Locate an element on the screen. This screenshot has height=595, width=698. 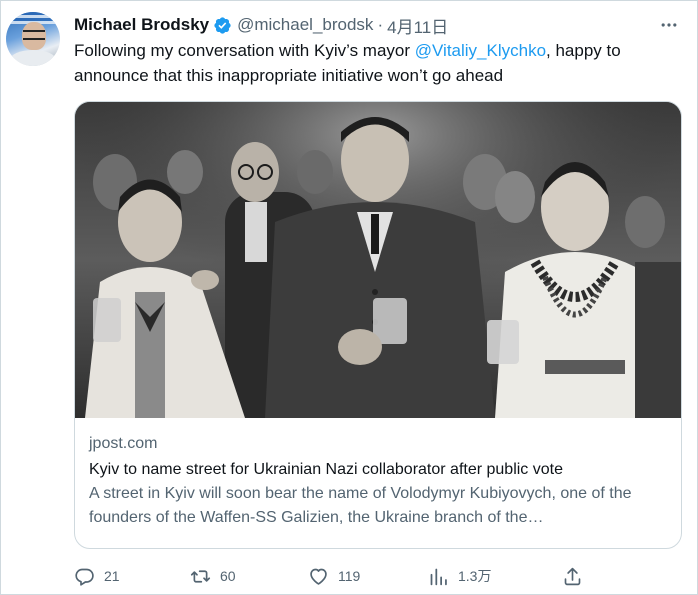
views-button: 1.3万 is located at coordinates (459, 576).